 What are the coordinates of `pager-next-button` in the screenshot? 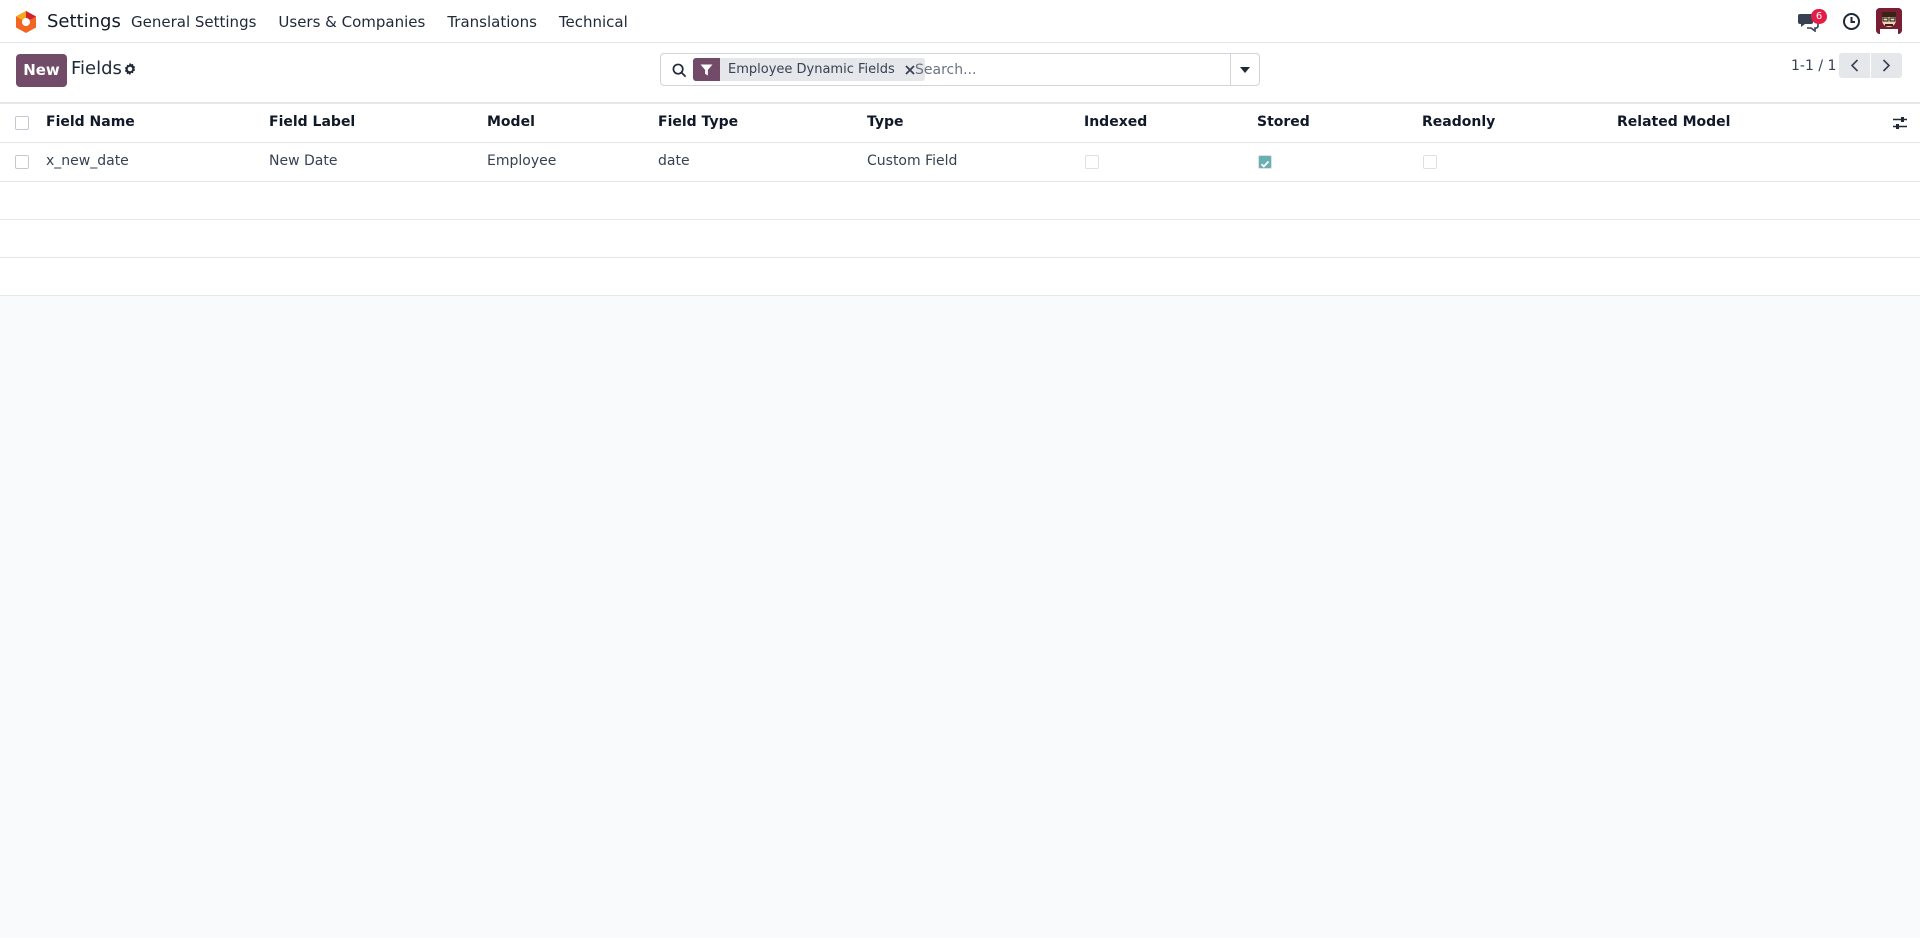 It's located at (1886, 65).